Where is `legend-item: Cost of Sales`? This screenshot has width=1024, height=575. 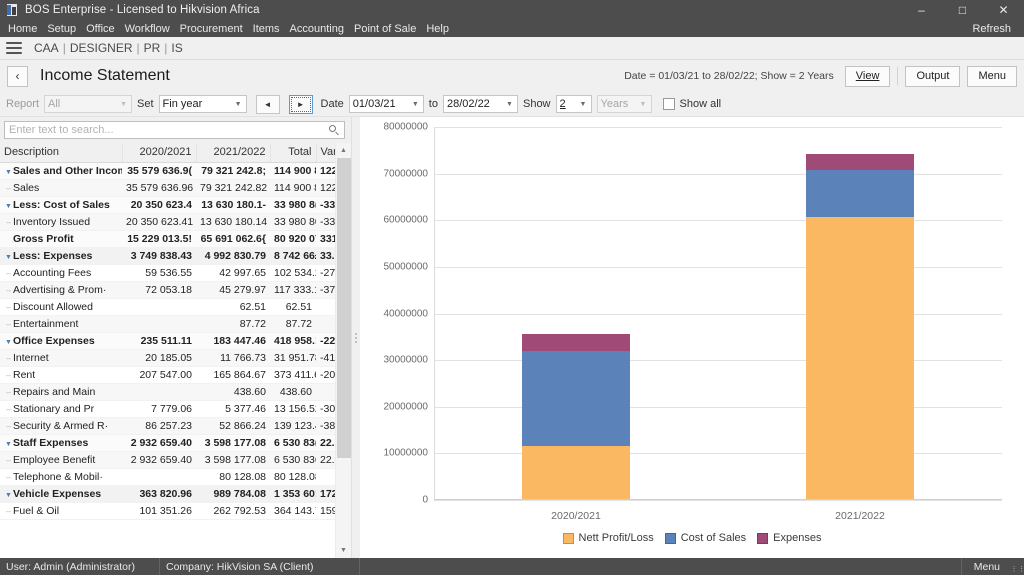
legend-item: Cost of Sales is located at coordinates (705, 538).